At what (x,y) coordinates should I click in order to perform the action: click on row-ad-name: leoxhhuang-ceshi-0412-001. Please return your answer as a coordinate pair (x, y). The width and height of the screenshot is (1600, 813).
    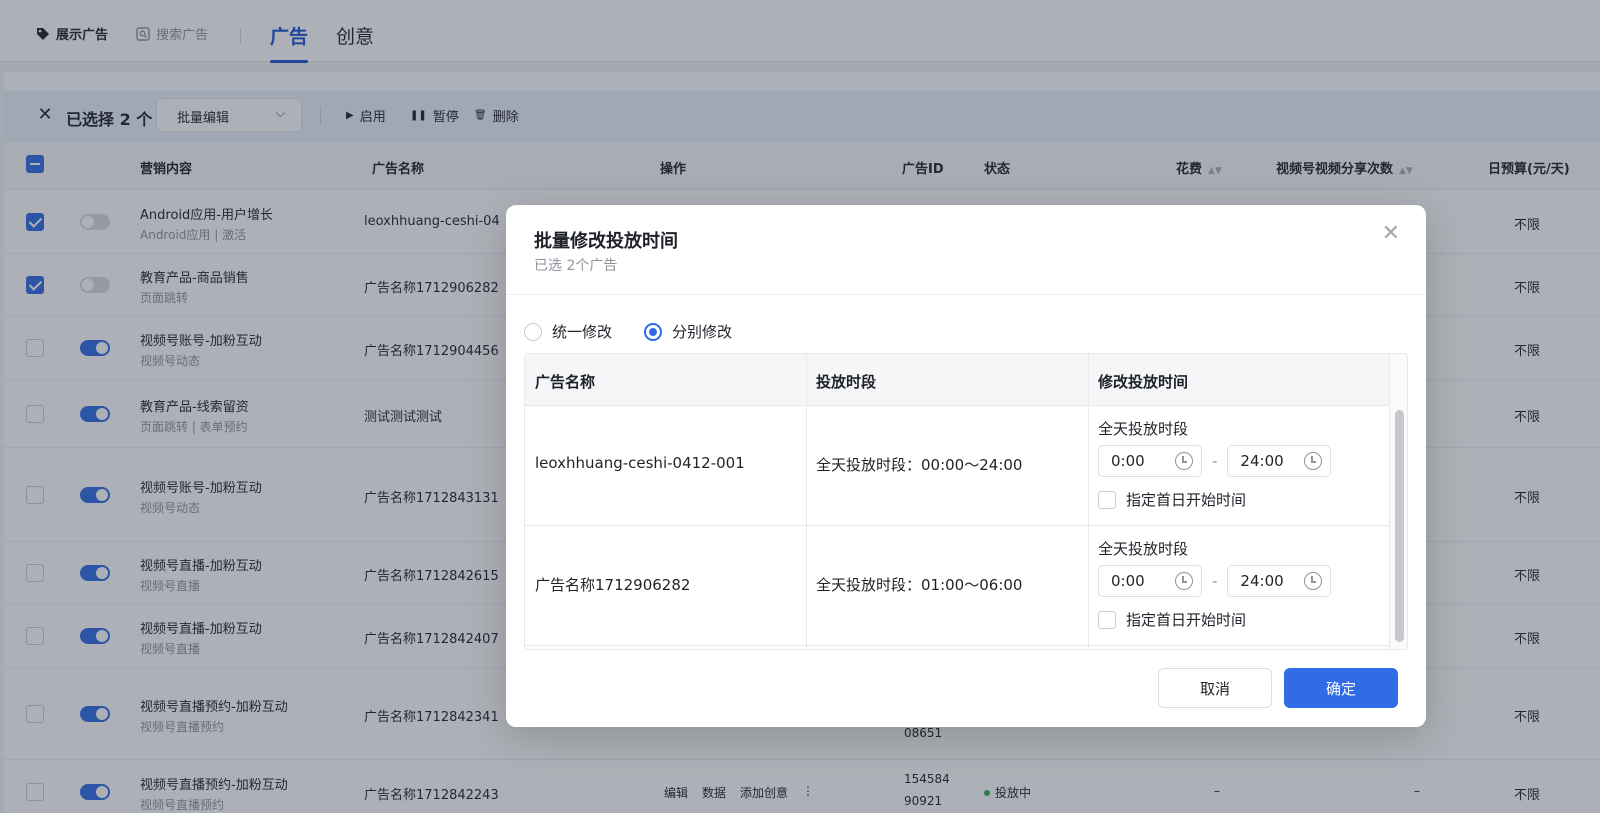
    Looking at the image, I should click on (640, 463).